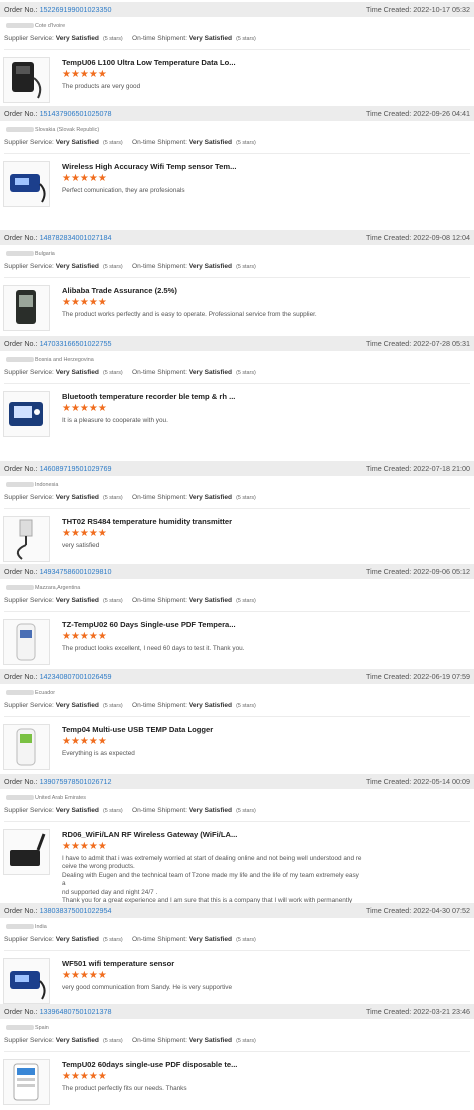 This screenshot has width=474, height=1110. Describe the element at coordinates (76, 571) in the screenshot. I see `order-number-link: 149347586001029810` at that location.